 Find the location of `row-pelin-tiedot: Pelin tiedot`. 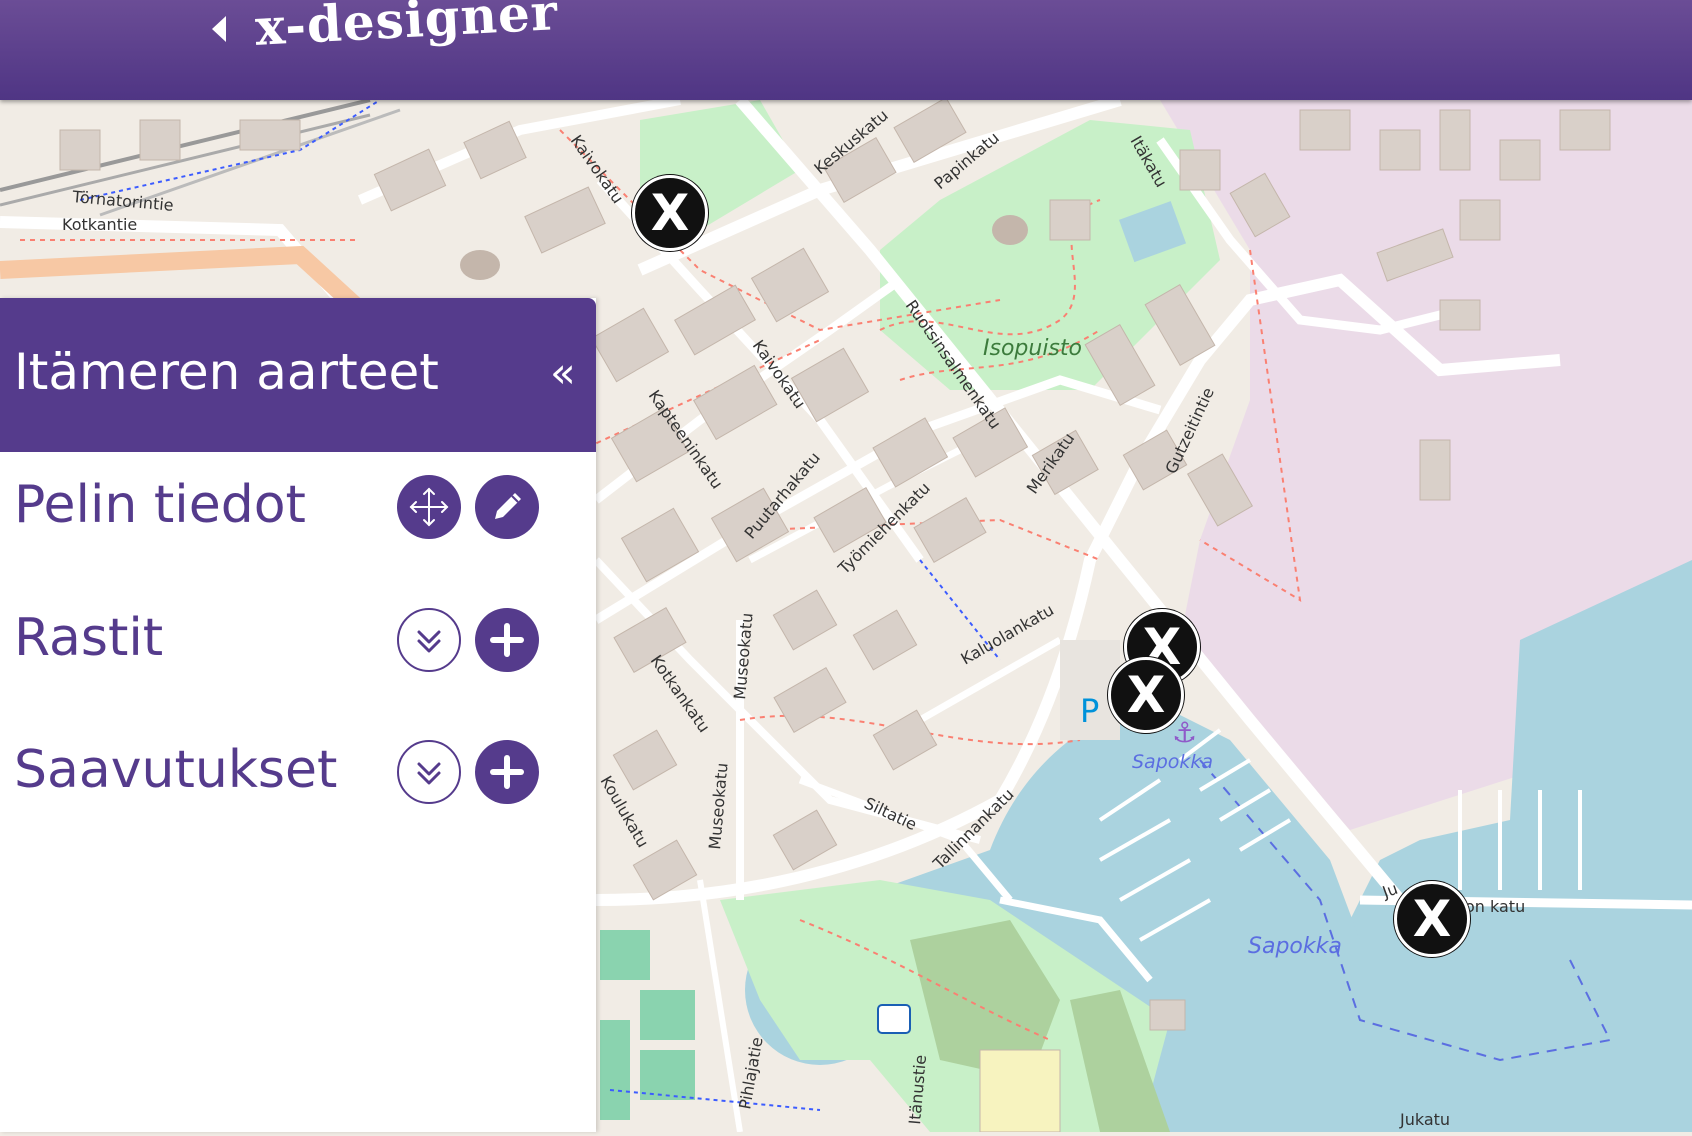

row-pelin-tiedot: Pelin tiedot is located at coordinates (298, 508).